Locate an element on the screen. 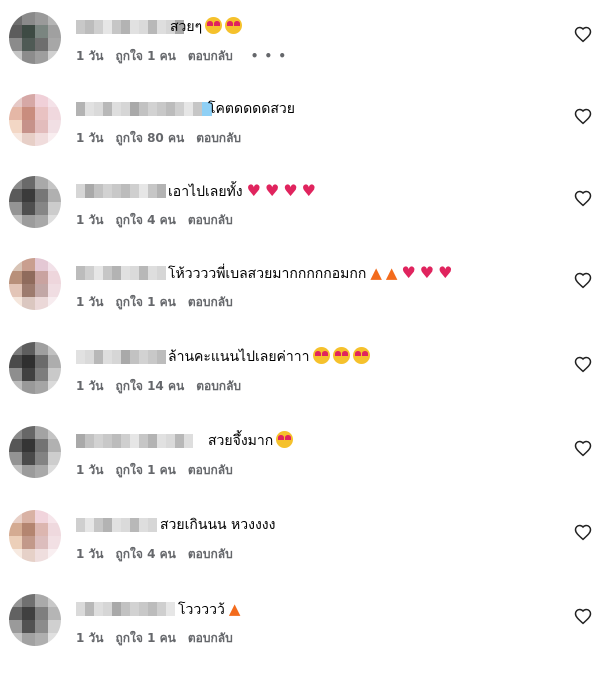 Image resolution: width=600 pixels, height=674 pixels. comment-text: สวยๆ is located at coordinates (206, 27).